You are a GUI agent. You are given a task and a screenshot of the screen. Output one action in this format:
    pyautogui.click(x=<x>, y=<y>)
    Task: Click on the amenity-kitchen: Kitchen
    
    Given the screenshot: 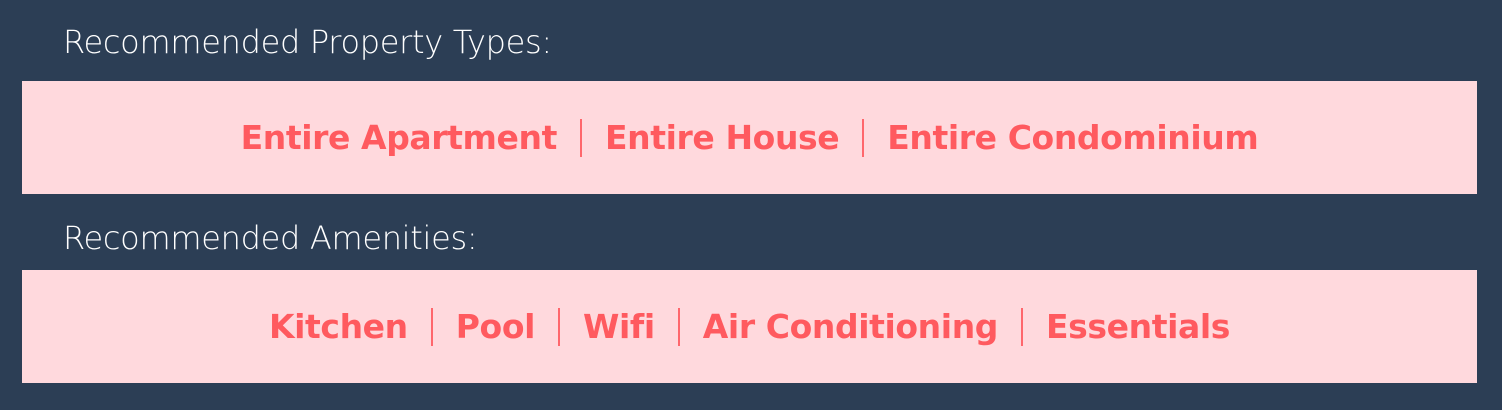 What is the action you would take?
    pyautogui.click(x=338, y=326)
    